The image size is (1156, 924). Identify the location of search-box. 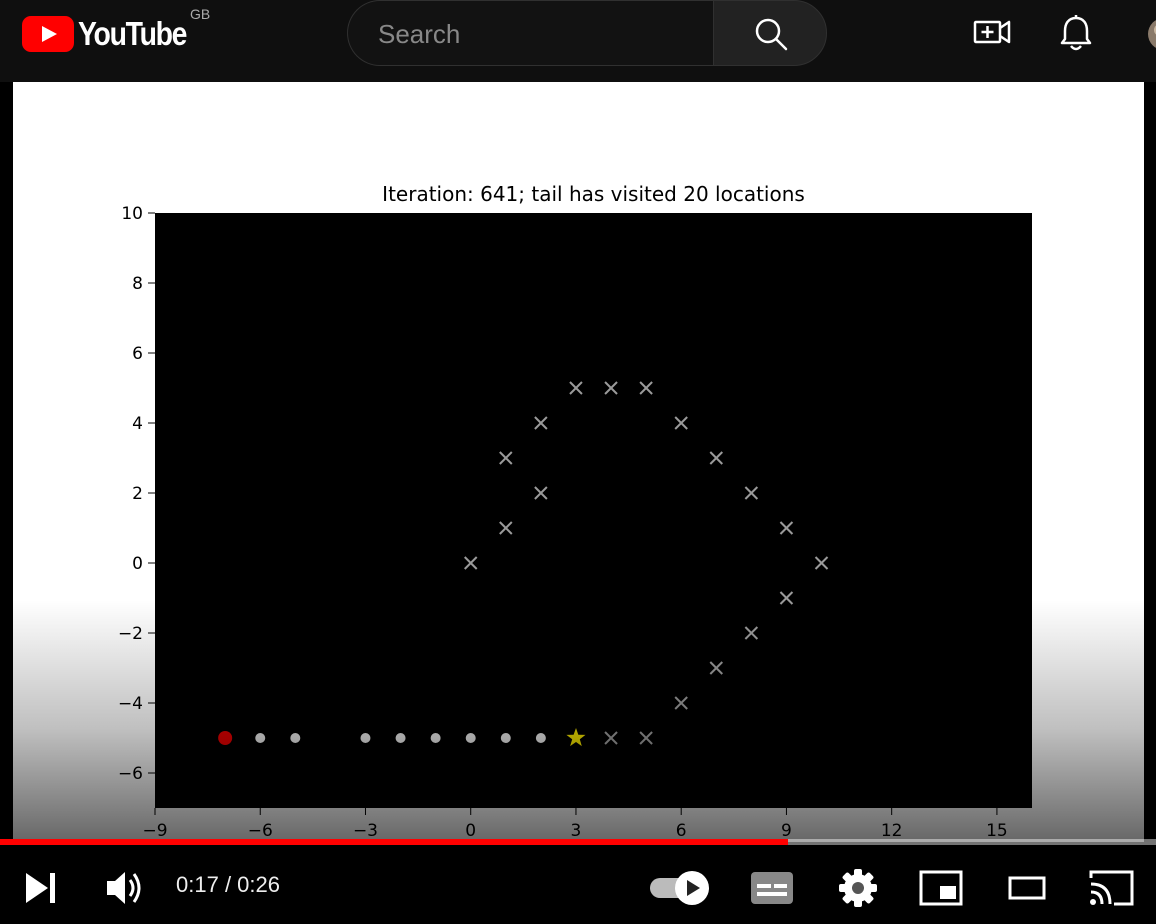
(530, 33).